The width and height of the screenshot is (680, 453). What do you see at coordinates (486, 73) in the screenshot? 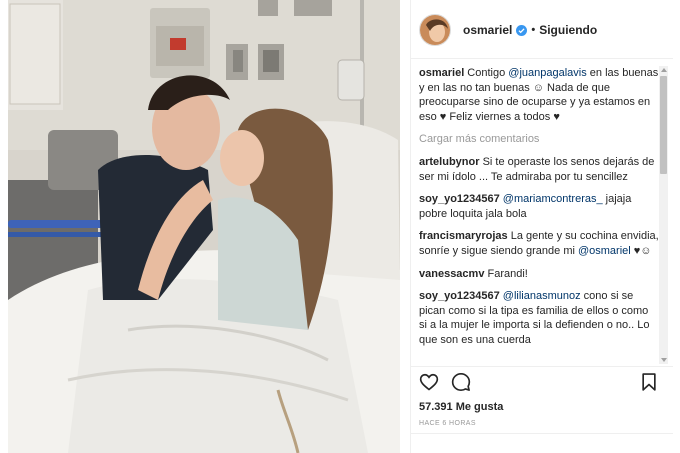
I see `caption-text-start: Contigo` at bounding box center [486, 73].